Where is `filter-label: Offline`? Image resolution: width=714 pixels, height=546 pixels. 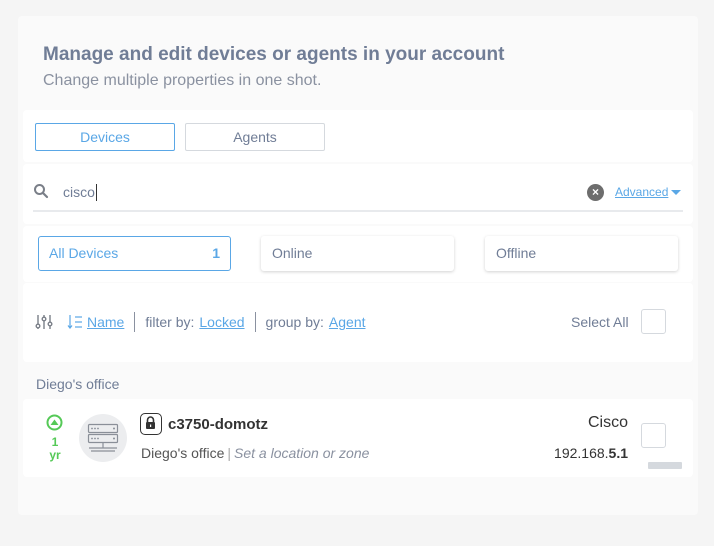 filter-label: Offline is located at coordinates (516, 253).